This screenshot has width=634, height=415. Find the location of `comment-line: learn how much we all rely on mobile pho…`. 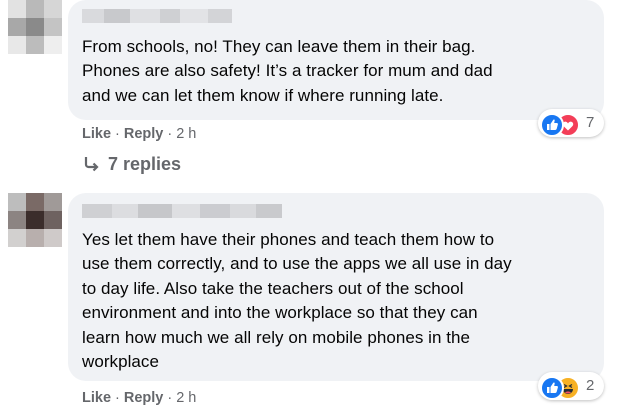

comment-line: learn how much we all rely on mobile pho… is located at coordinates (276, 337).